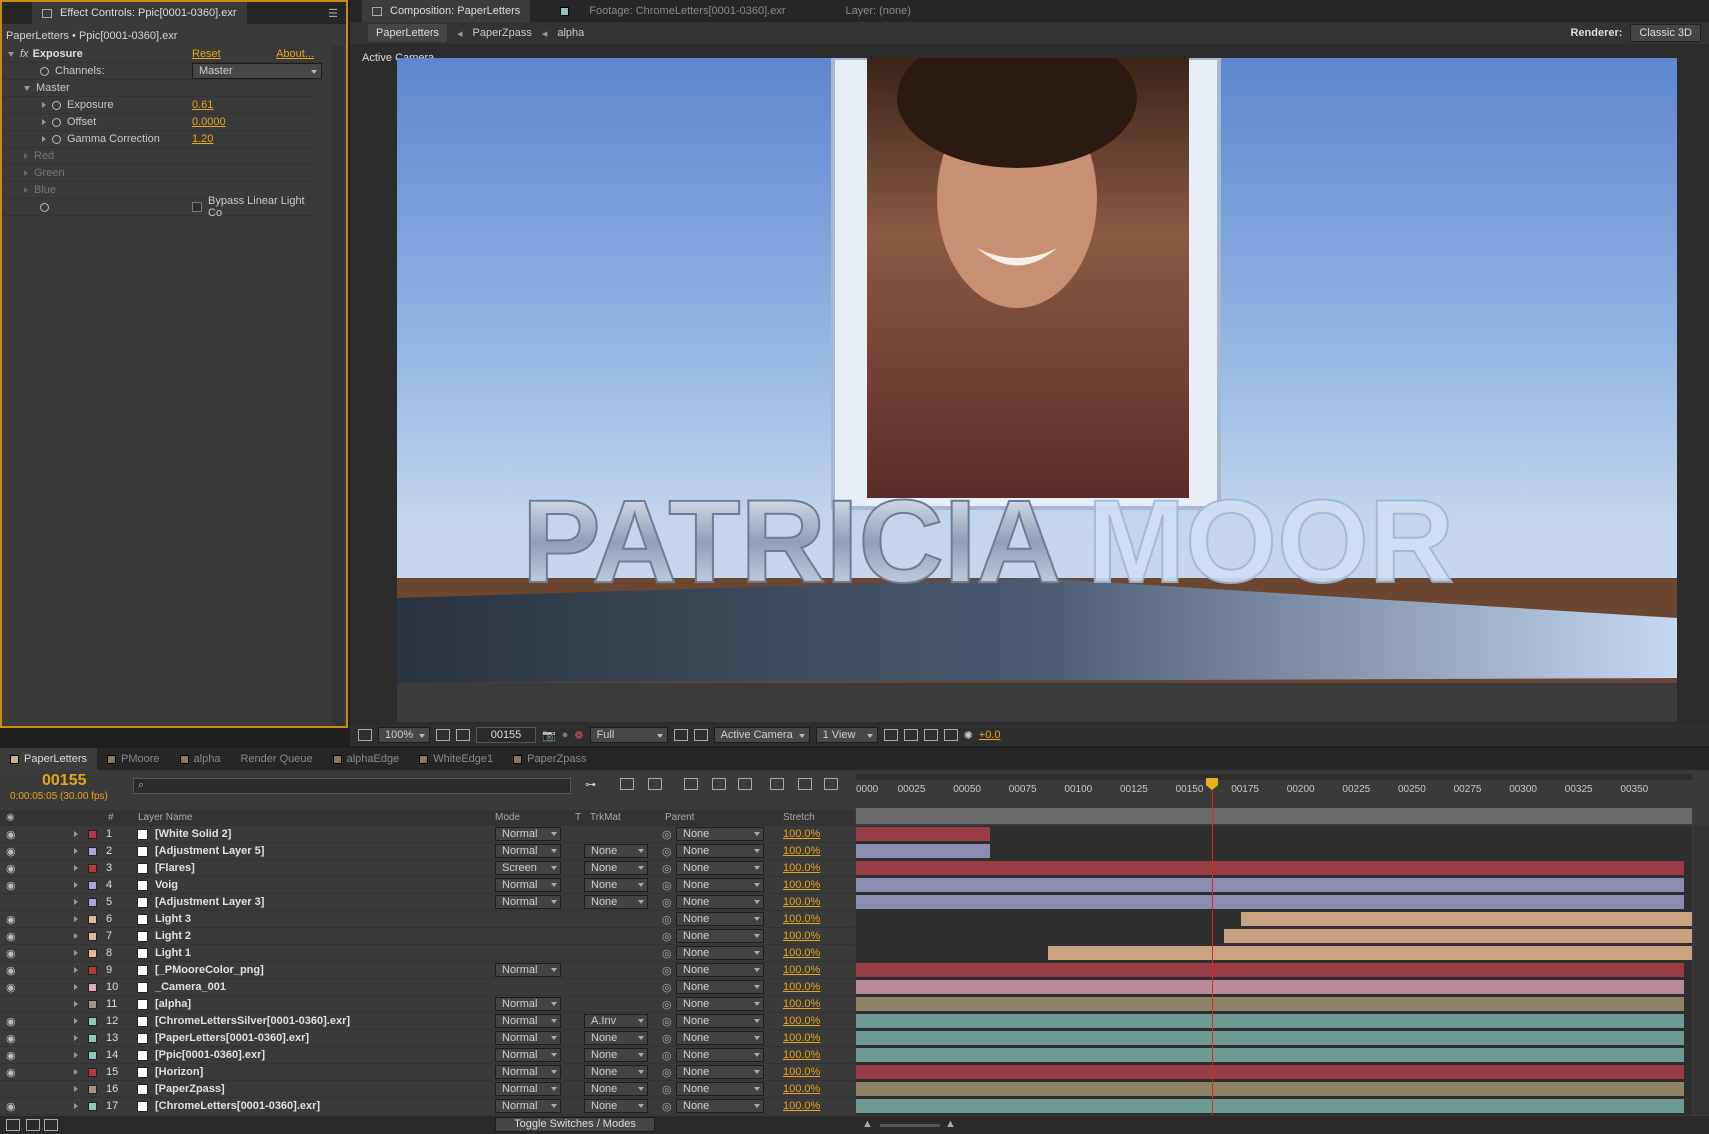  What do you see at coordinates (890, 735) in the screenshot?
I see `pixel-aspect-icon` at bounding box center [890, 735].